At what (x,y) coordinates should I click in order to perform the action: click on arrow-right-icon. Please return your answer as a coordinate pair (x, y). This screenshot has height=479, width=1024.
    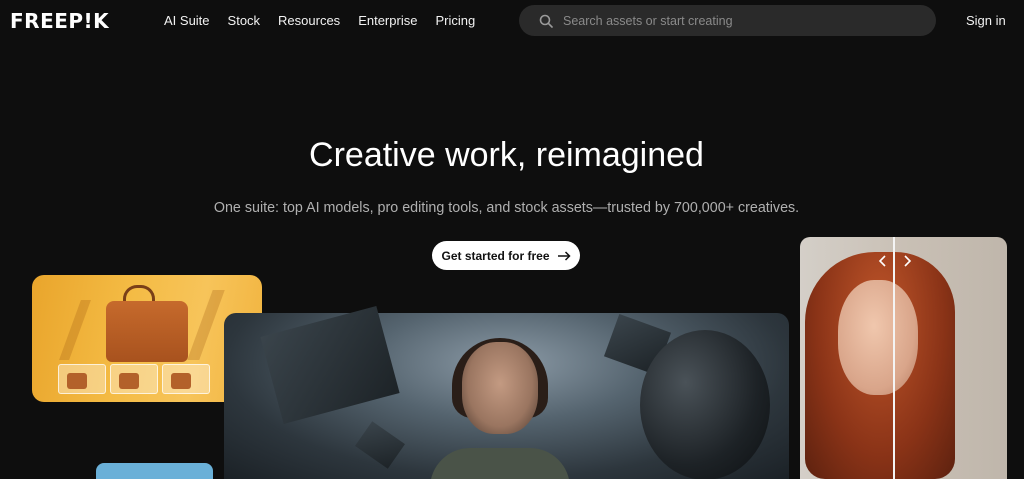
    Looking at the image, I should click on (564, 255).